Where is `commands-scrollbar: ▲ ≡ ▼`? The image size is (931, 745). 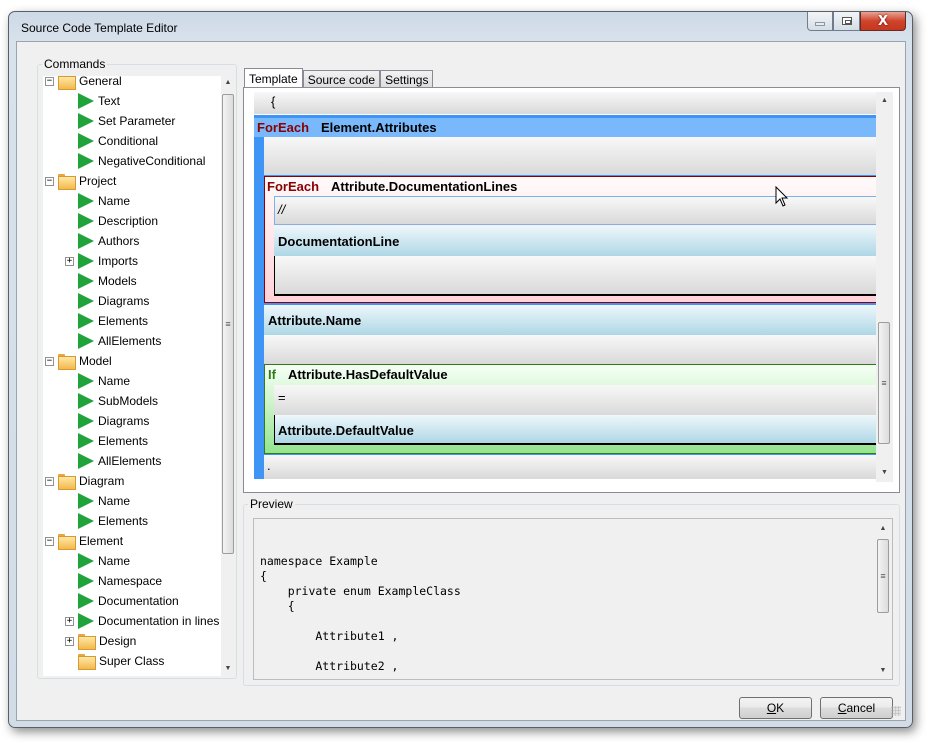
commands-scrollbar: ▲ ≡ ▼ is located at coordinates (228, 376).